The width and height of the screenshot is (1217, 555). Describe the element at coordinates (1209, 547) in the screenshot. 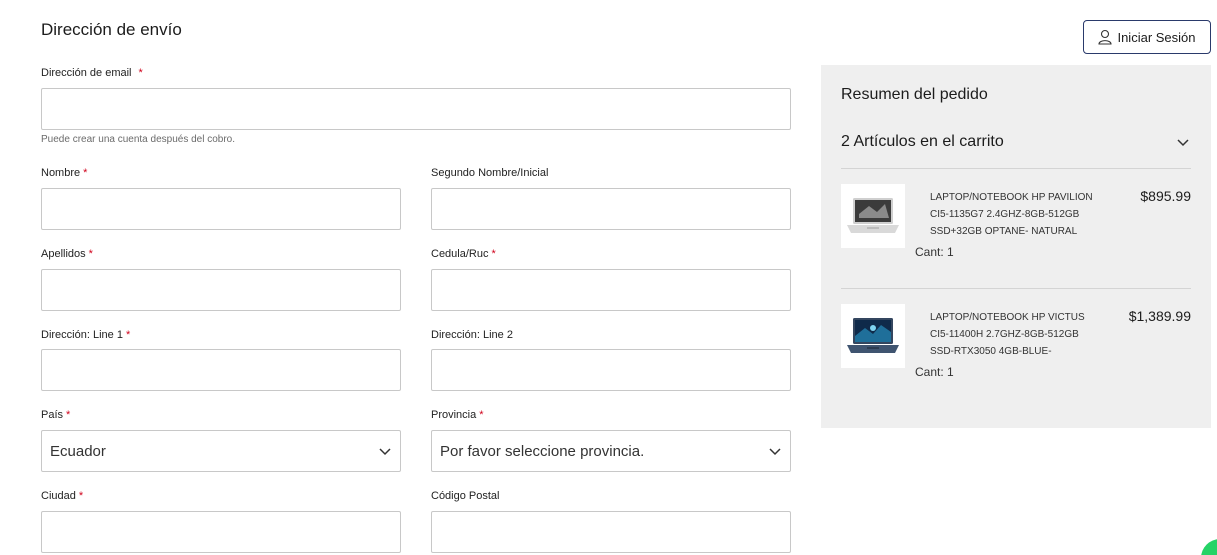

I see `chat-button` at that location.